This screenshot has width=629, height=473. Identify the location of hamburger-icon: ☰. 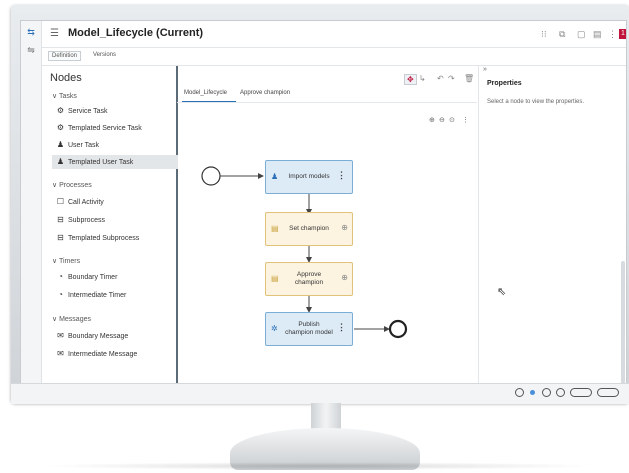
(54, 33).